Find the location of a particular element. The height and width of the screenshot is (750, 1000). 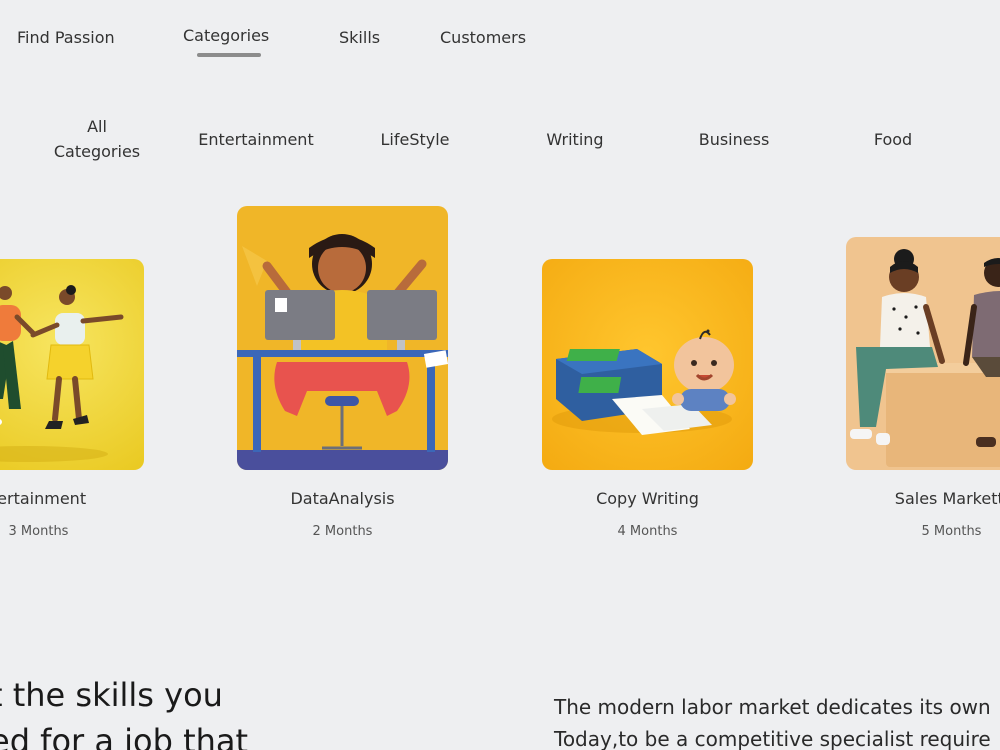

course-card-dataanalysis-image is located at coordinates (342, 338).